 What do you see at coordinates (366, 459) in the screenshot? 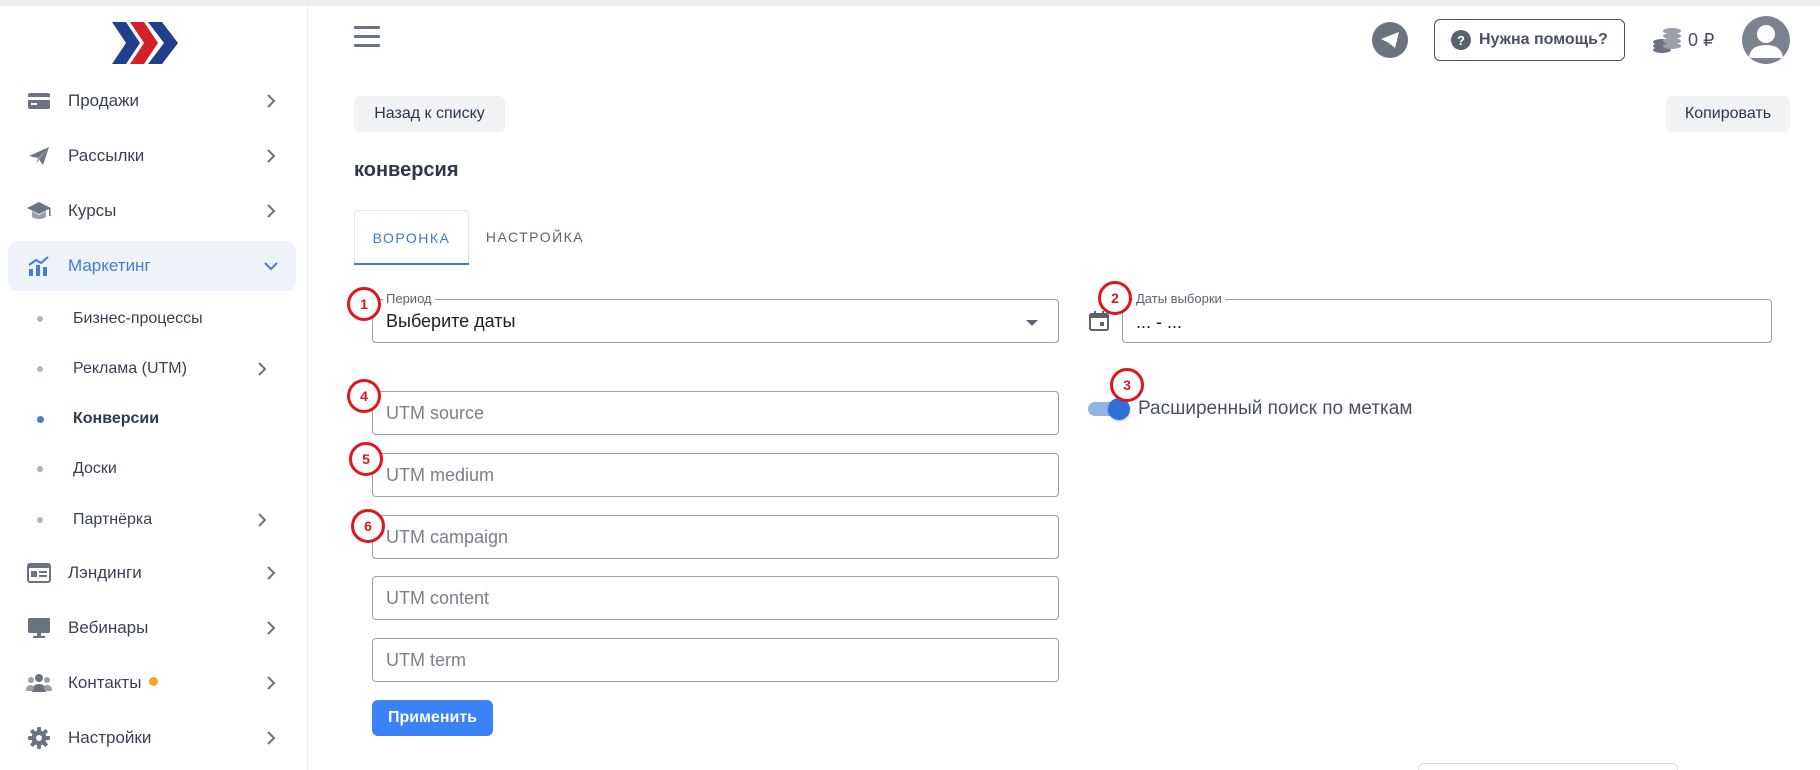
I see `annotation-marker: 5` at bounding box center [366, 459].